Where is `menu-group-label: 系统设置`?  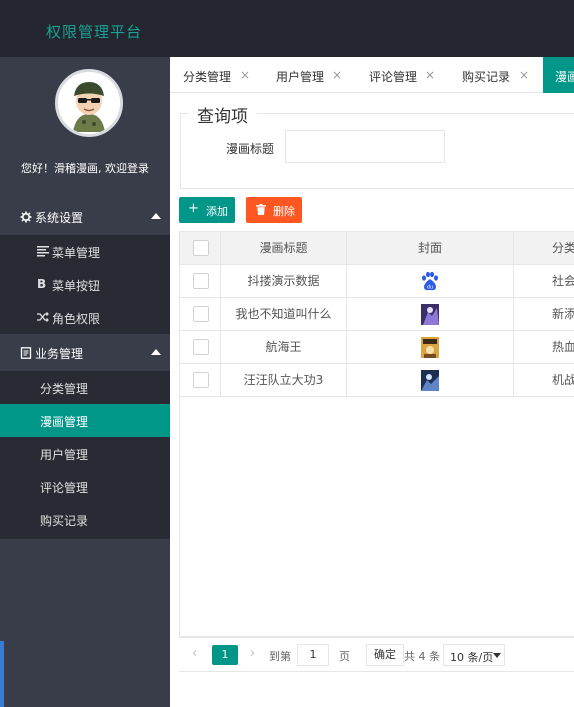 menu-group-label: 系统设置 is located at coordinates (59, 218).